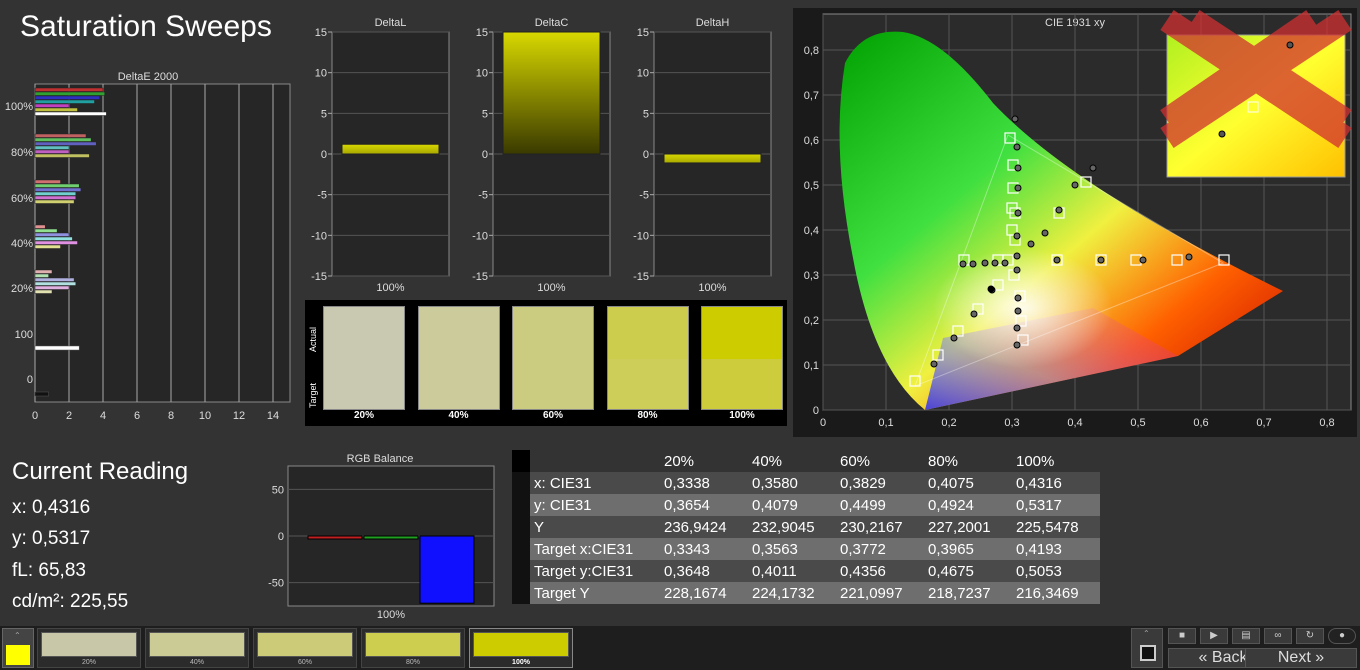 The width and height of the screenshot is (1360, 670). What do you see at coordinates (380, 155) in the screenshot?
I see `delta-chart-deltal: DeltaL 15 10 5 0 -5 -10 -15 100%` at bounding box center [380, 155].